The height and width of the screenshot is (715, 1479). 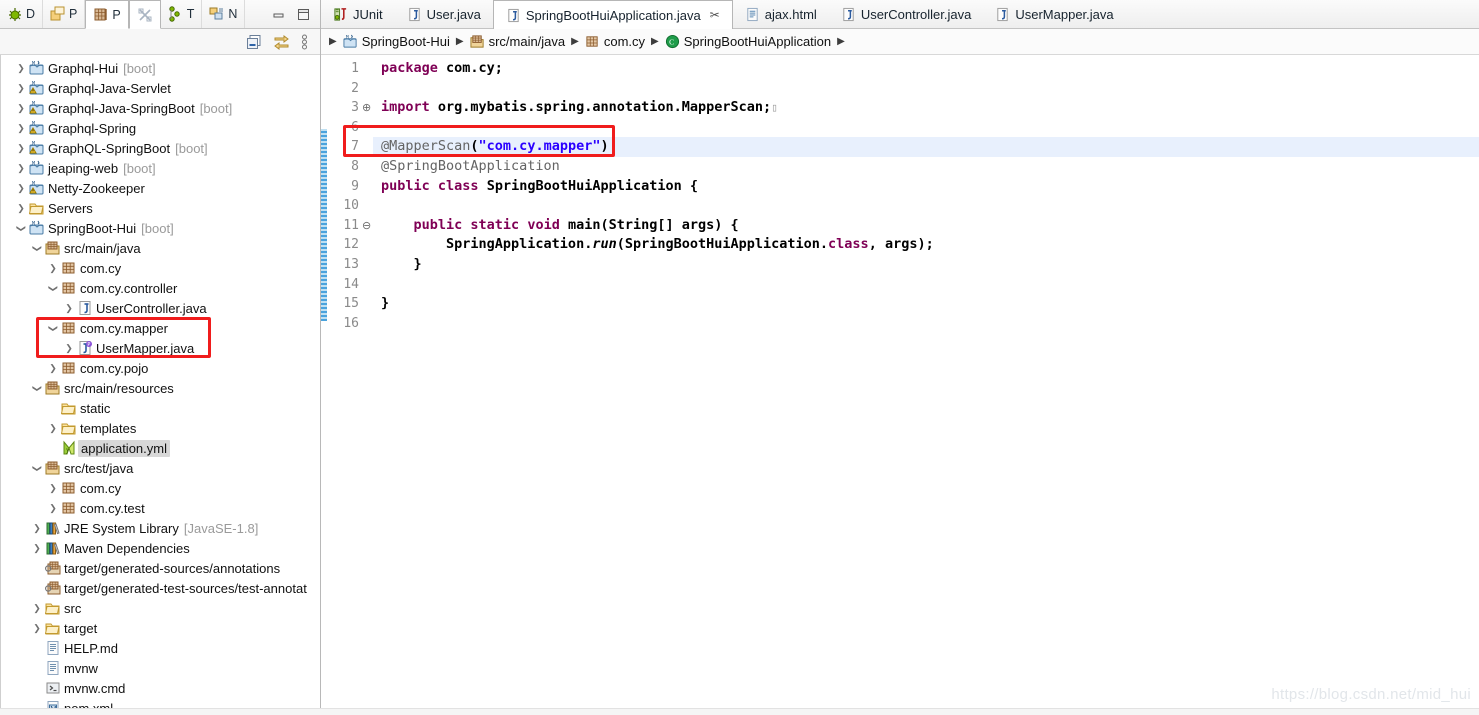 What do you see at coordinates (160, 108) in the screenshot?
I see `tree-item-graphql-java-springboot: ❯ M Graphql-Java-SpringBoot [boot]` at bounding box center [160, 108].